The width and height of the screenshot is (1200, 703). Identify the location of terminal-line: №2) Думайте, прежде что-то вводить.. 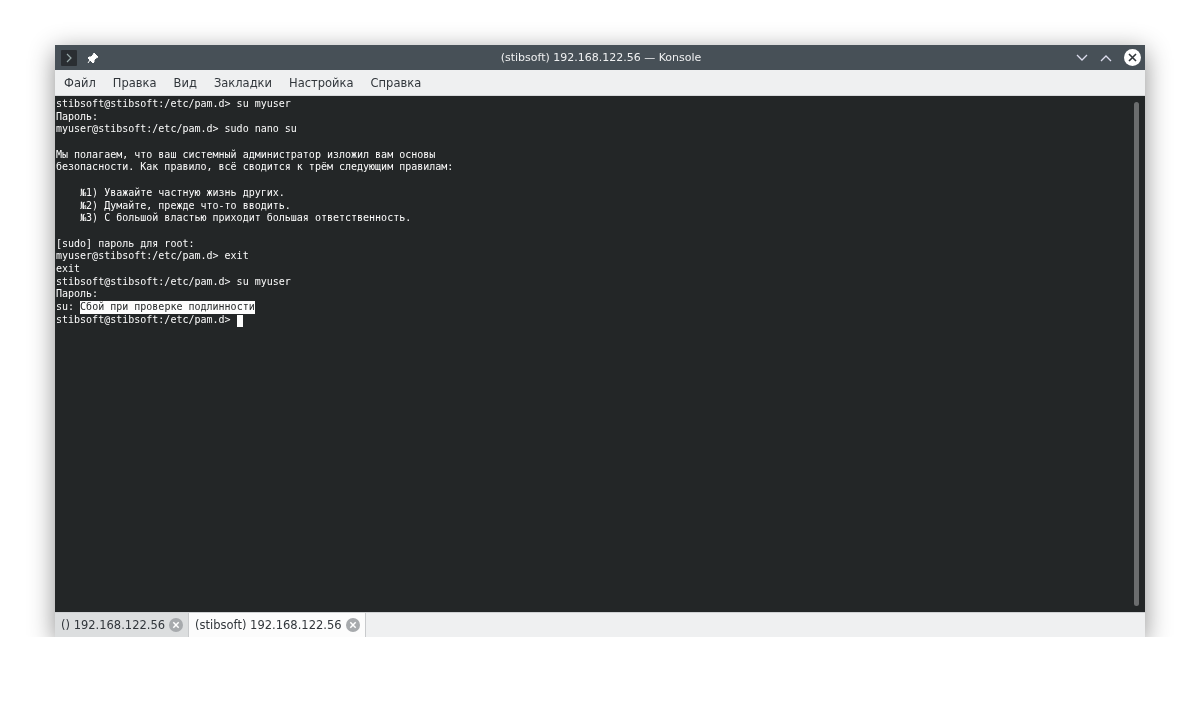
(185, 205).